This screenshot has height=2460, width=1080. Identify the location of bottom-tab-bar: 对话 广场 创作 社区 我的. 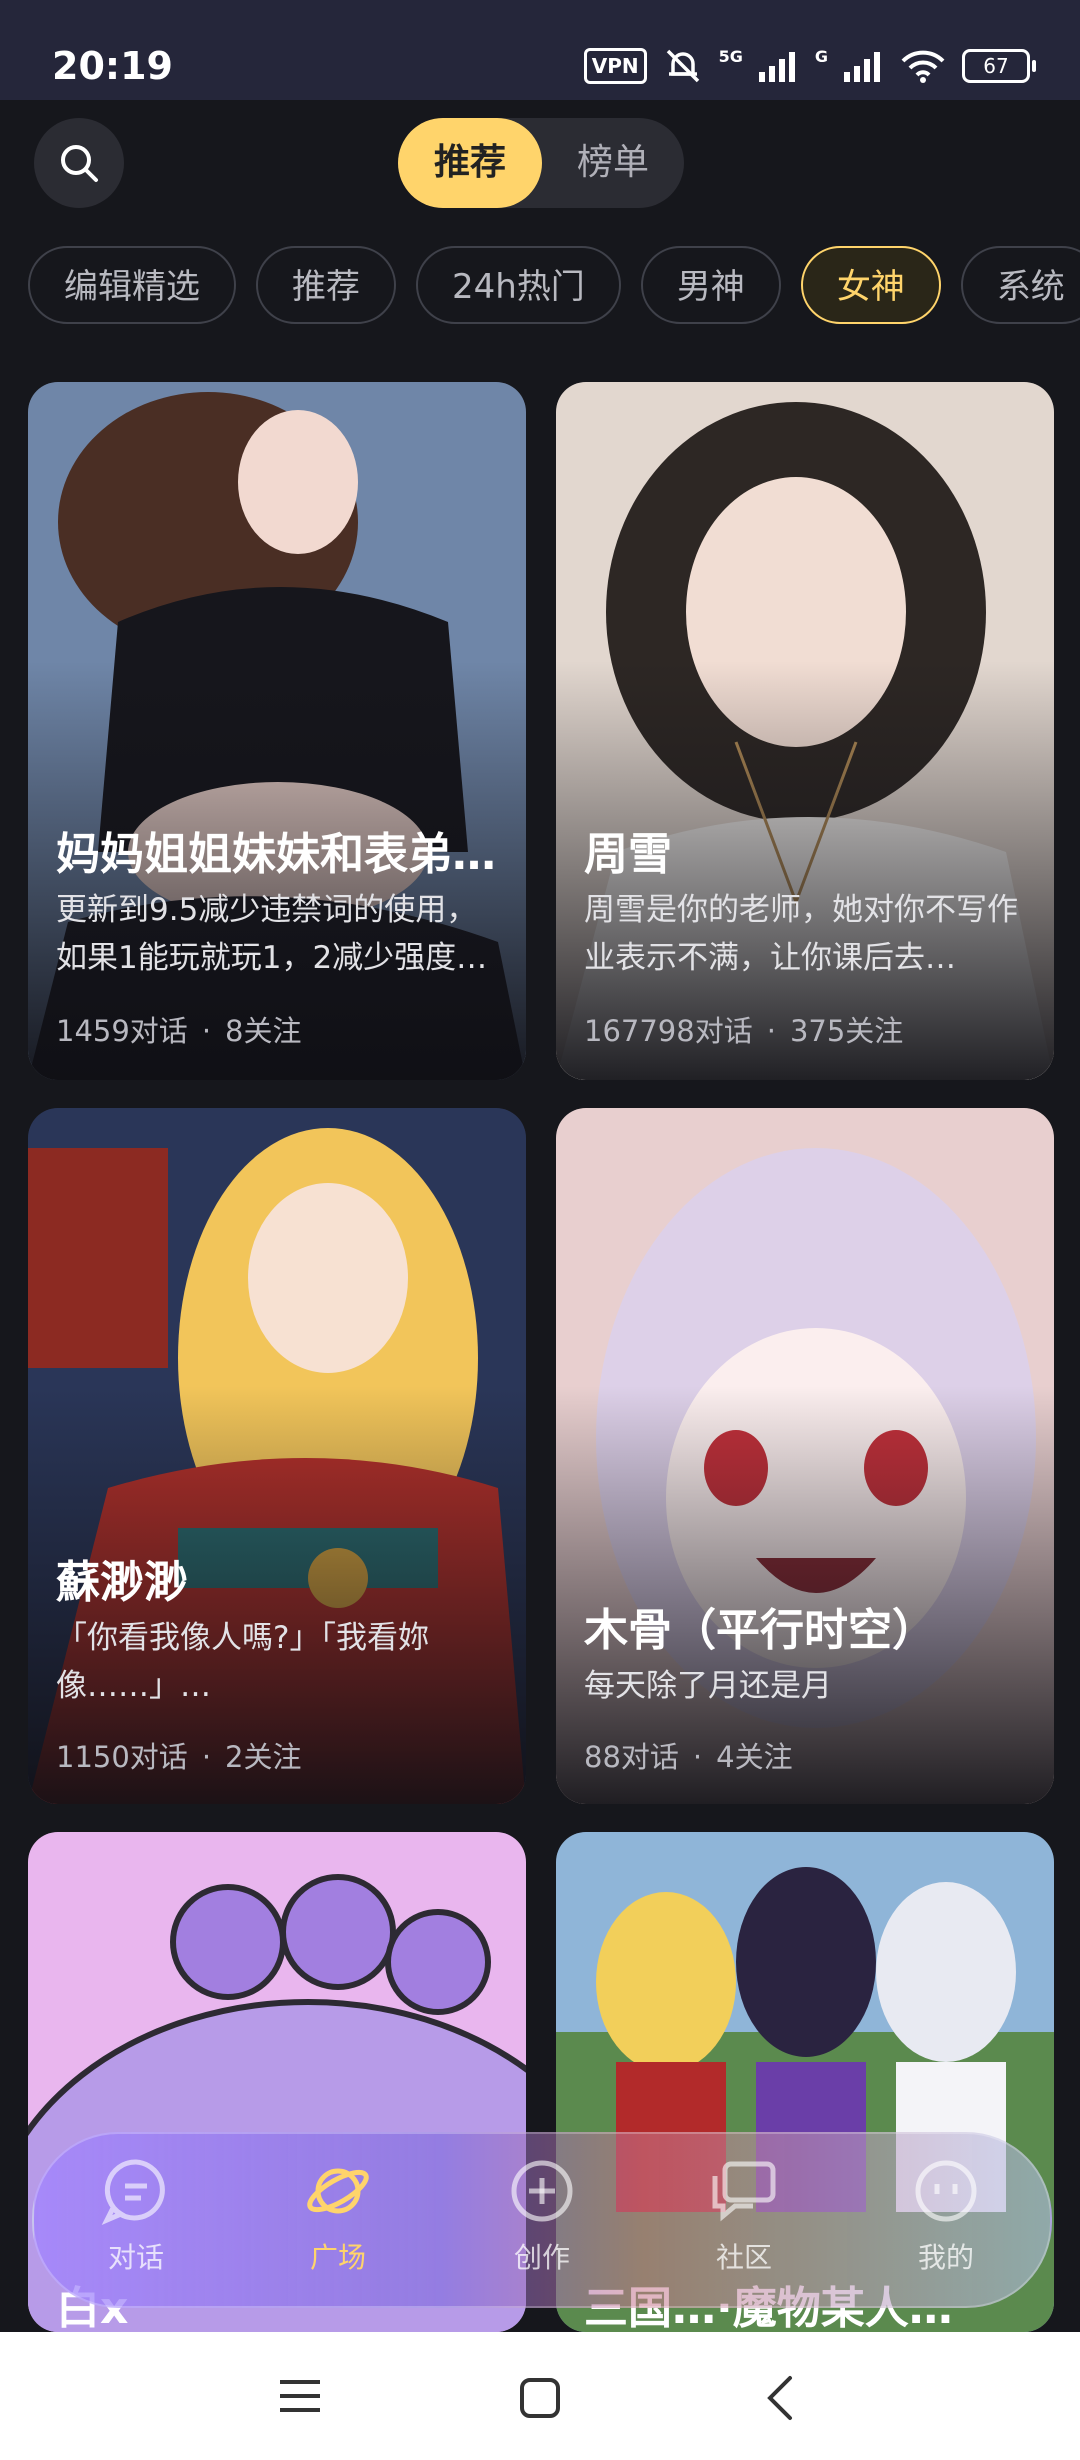
(542, 2220).